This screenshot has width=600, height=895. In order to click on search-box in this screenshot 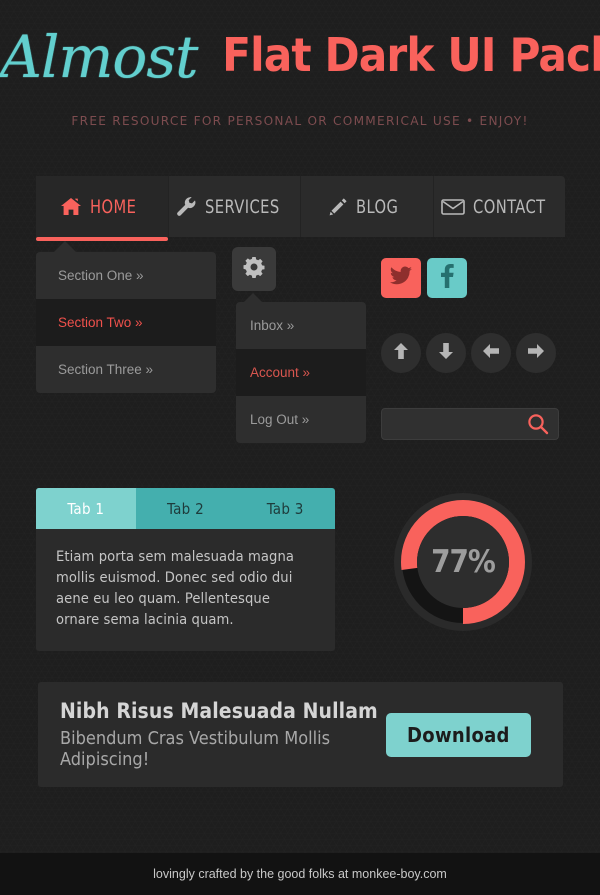, I will do `click(470, 424)`.